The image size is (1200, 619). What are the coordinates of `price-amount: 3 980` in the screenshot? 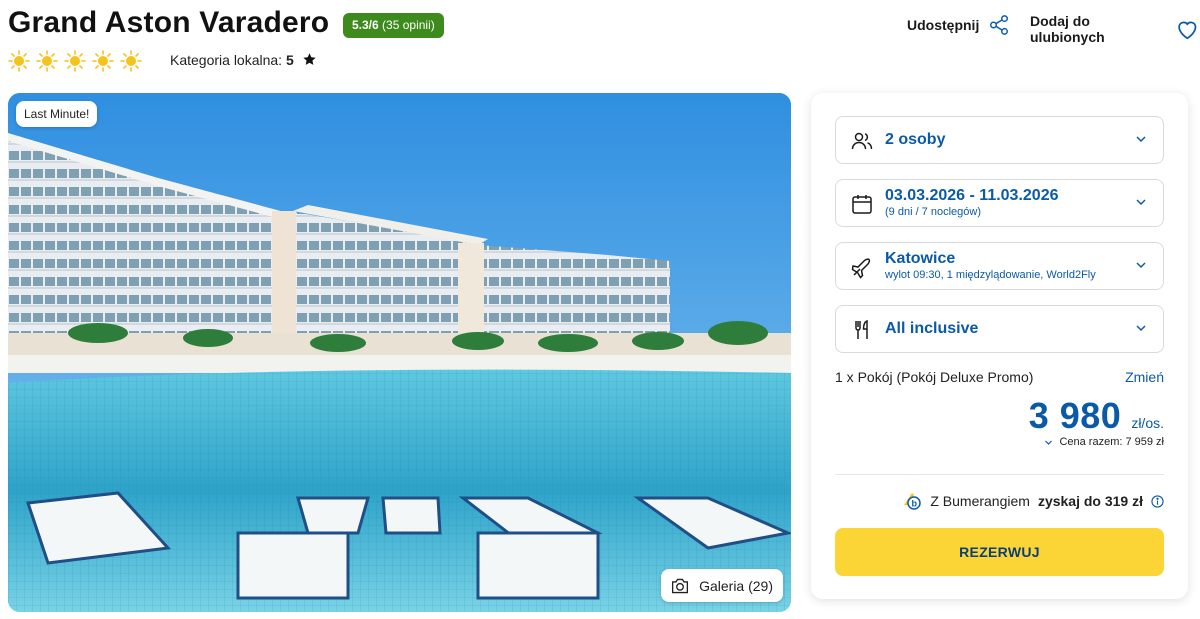 It's located at (1075, 415).